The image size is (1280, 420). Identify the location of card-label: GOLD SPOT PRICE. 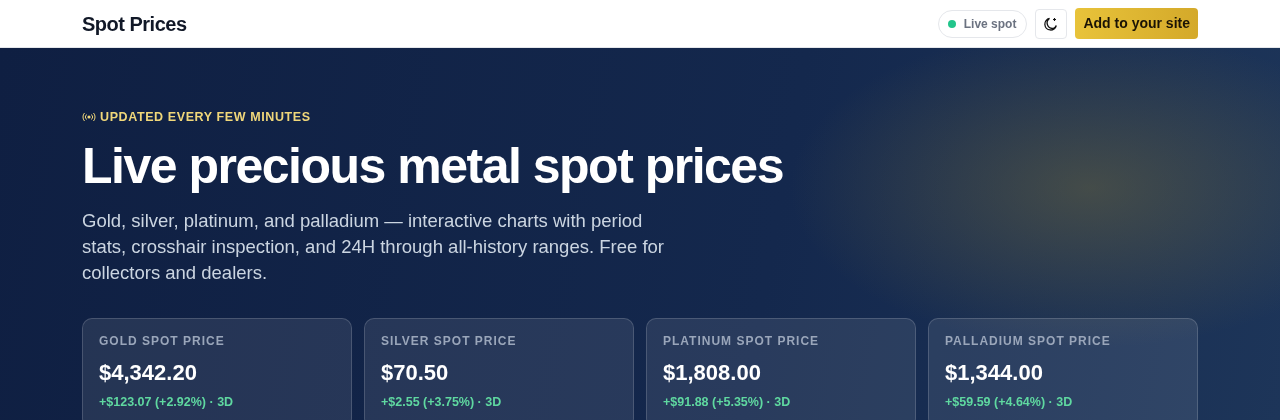
(162, 341).